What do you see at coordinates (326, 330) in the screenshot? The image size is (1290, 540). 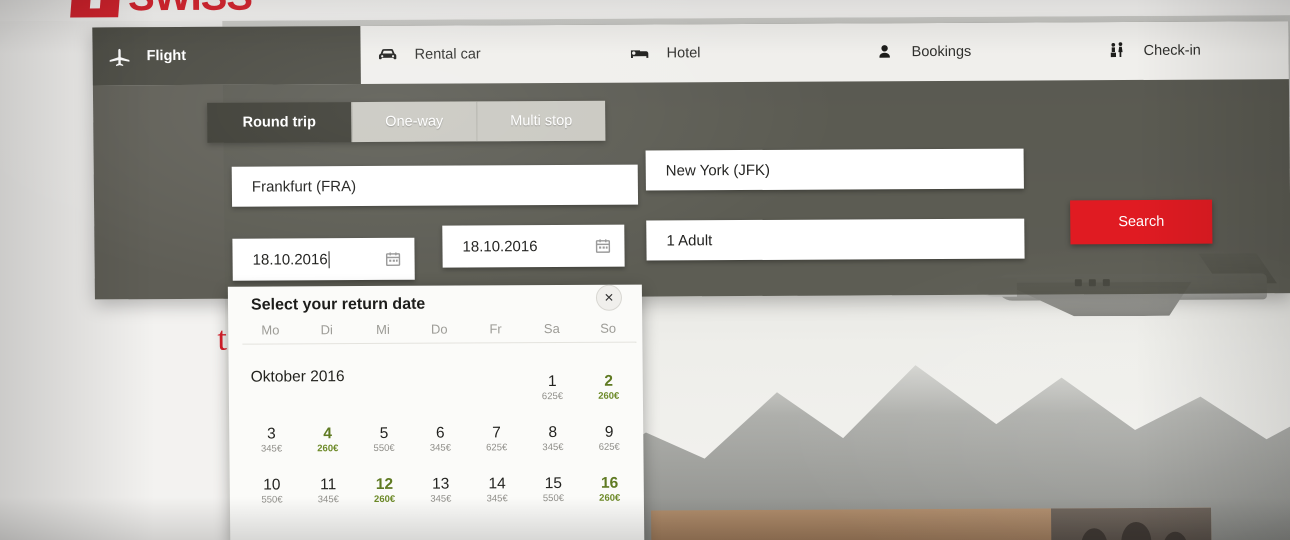 I see `calendar-weekday-di: Di` at bounding box center [326, 330].